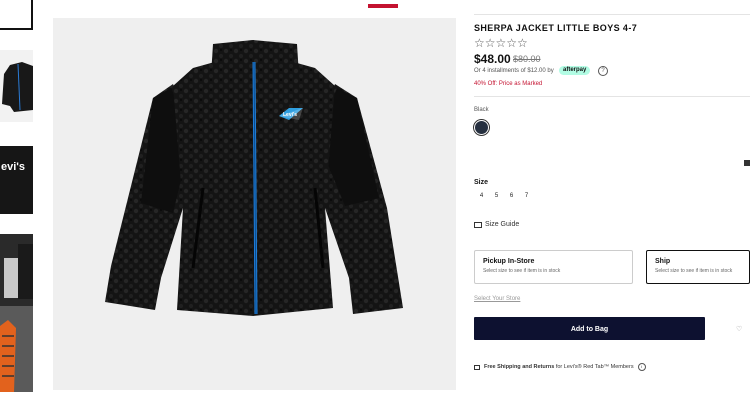 This screenshot has height=400, width=750. What do you see at coordinates (694, 271) in the screenshot?
I see `ship-subtext: Select size to see if item is in stock` at bounding box center [694, 271].